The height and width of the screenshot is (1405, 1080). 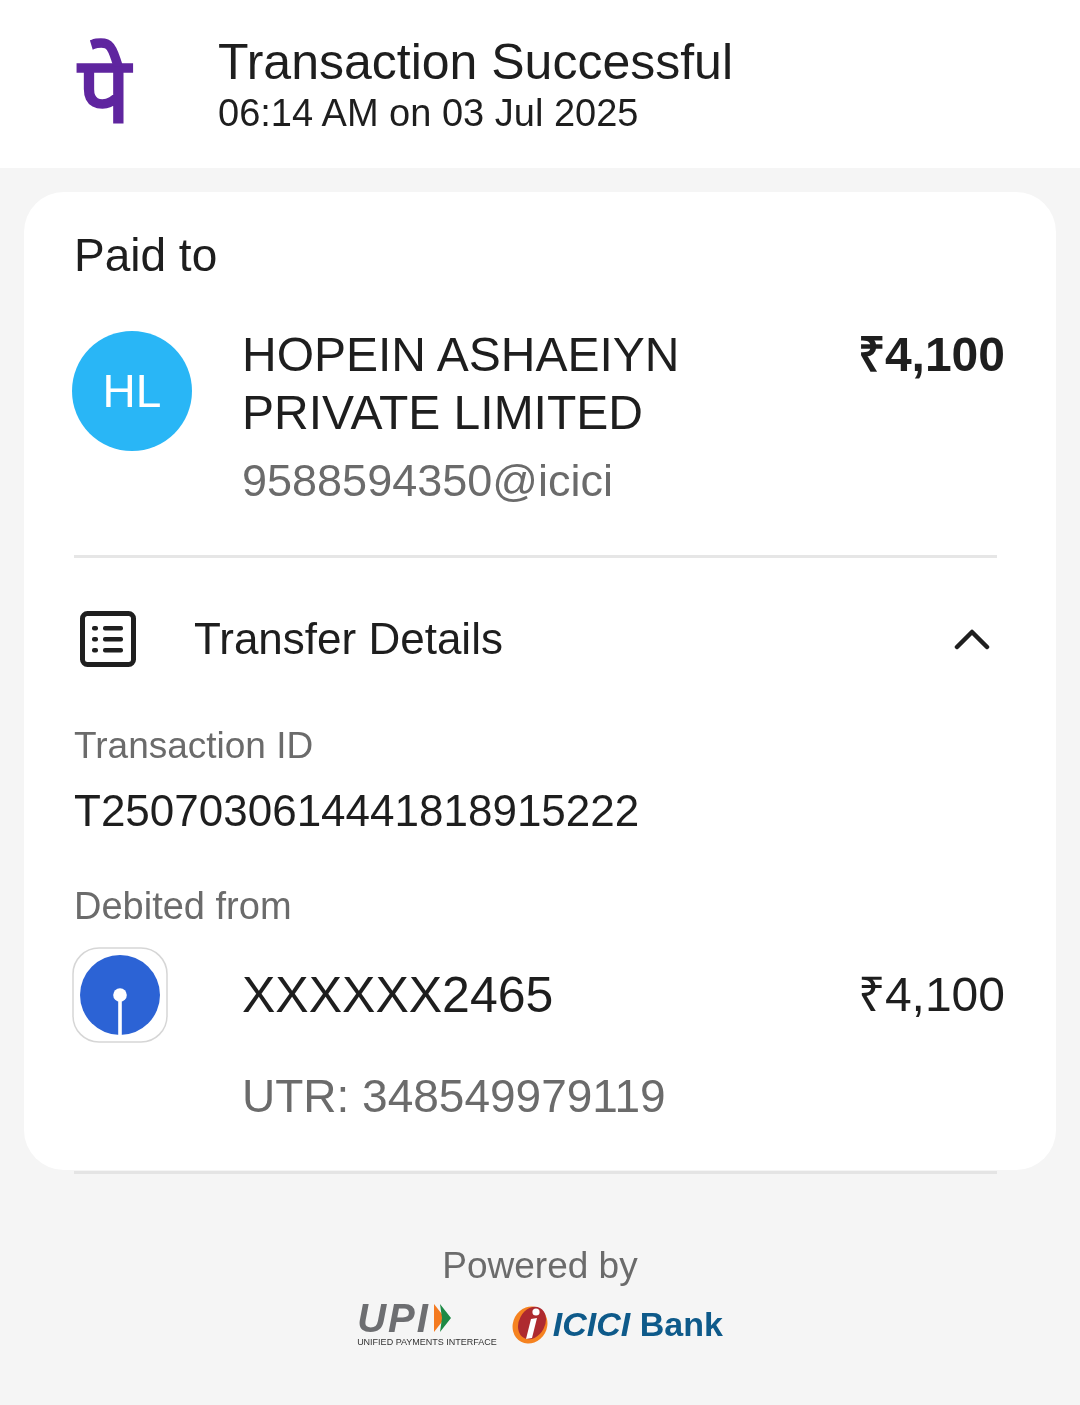 What do you see at coordinates (348, 639) in the screenshot?
I see `section-title: Transfer Details` at bounding box center [348, 639].